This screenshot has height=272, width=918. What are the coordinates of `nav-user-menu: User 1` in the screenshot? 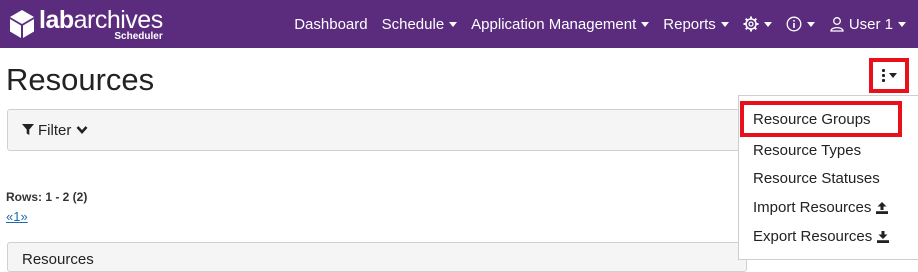 It's located at (867, 24).